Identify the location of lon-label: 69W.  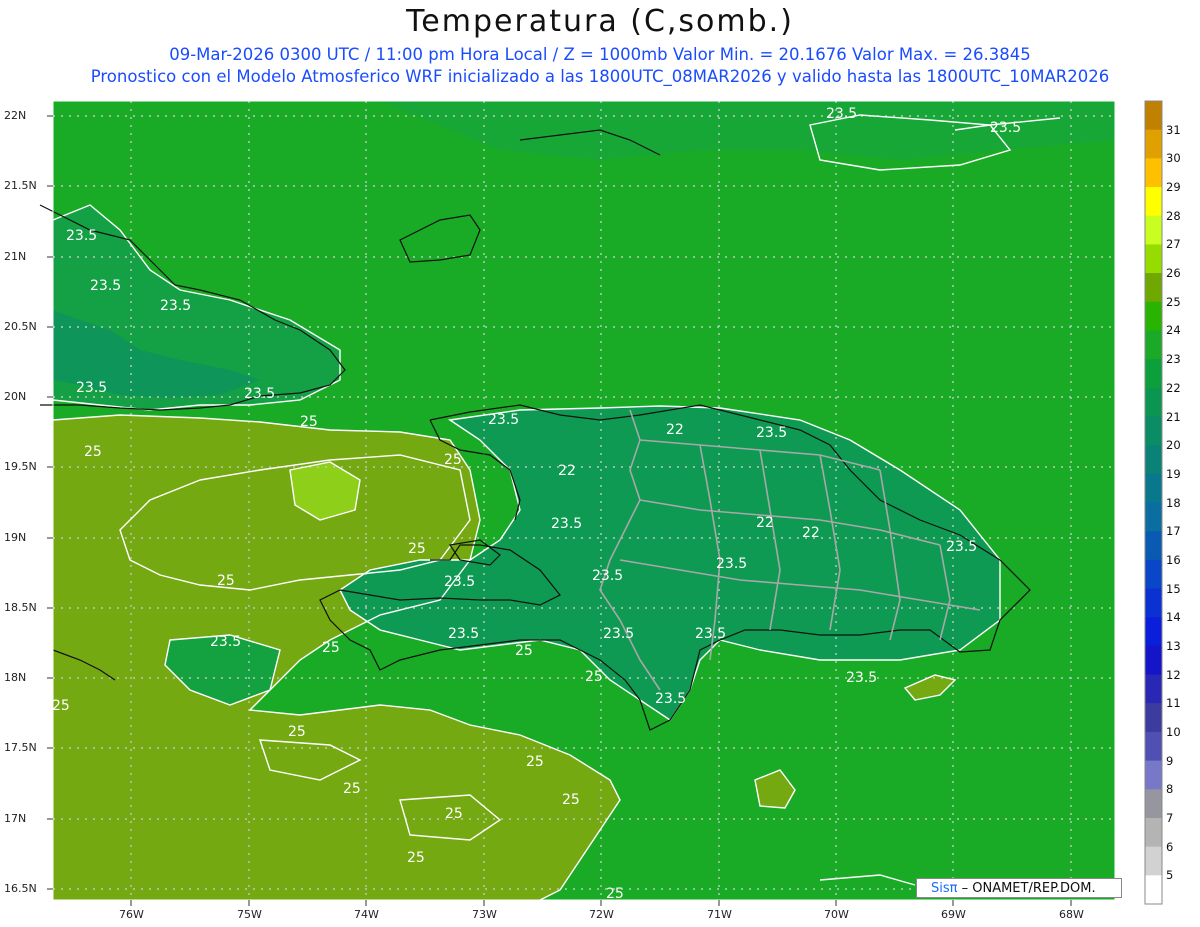
(953, 914).